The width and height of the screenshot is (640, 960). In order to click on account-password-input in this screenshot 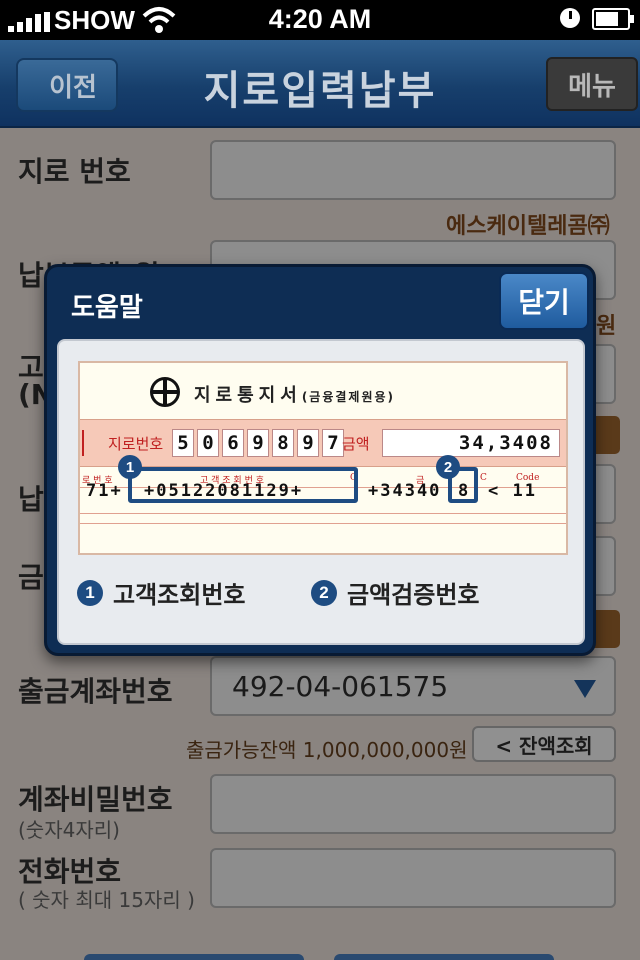, I will do `click(413, 804)`.